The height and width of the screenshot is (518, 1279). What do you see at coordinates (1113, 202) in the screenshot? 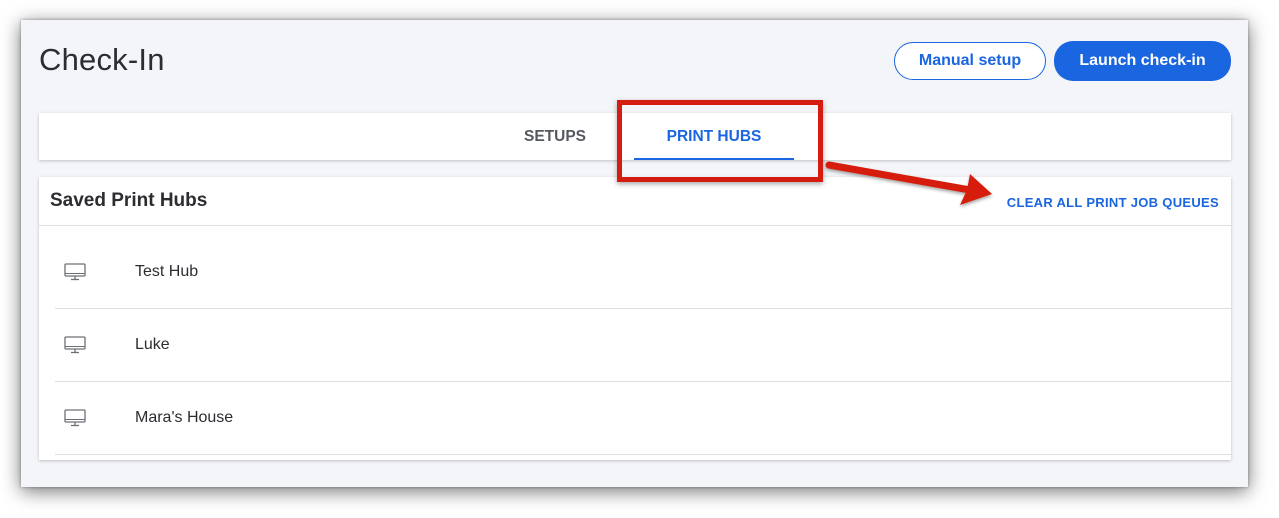
I see `clear-all-queues-link: CLEAR ALL PRINT JOB QUEUES` at bounding box center [1113, 202].